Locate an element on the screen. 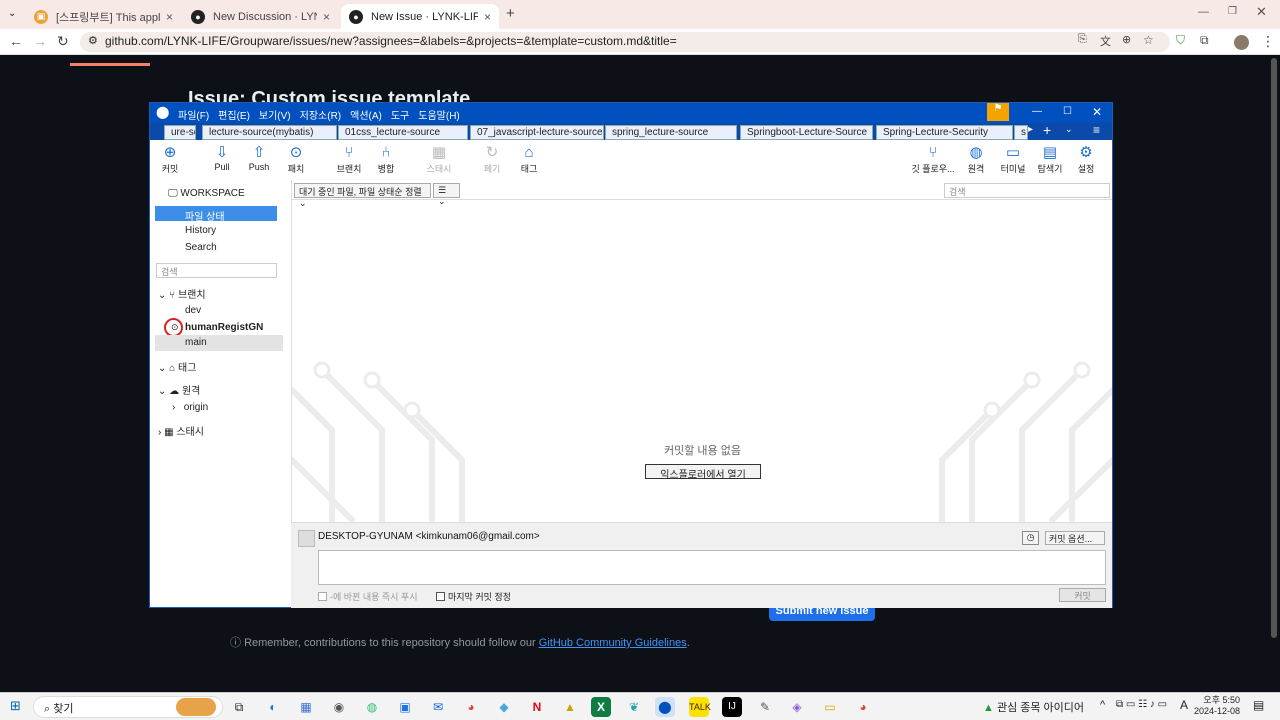 Image resolution: width=1280 pixels, height=720 pixels. flag-icon: ⚑ is located at coordinates (998, 112).